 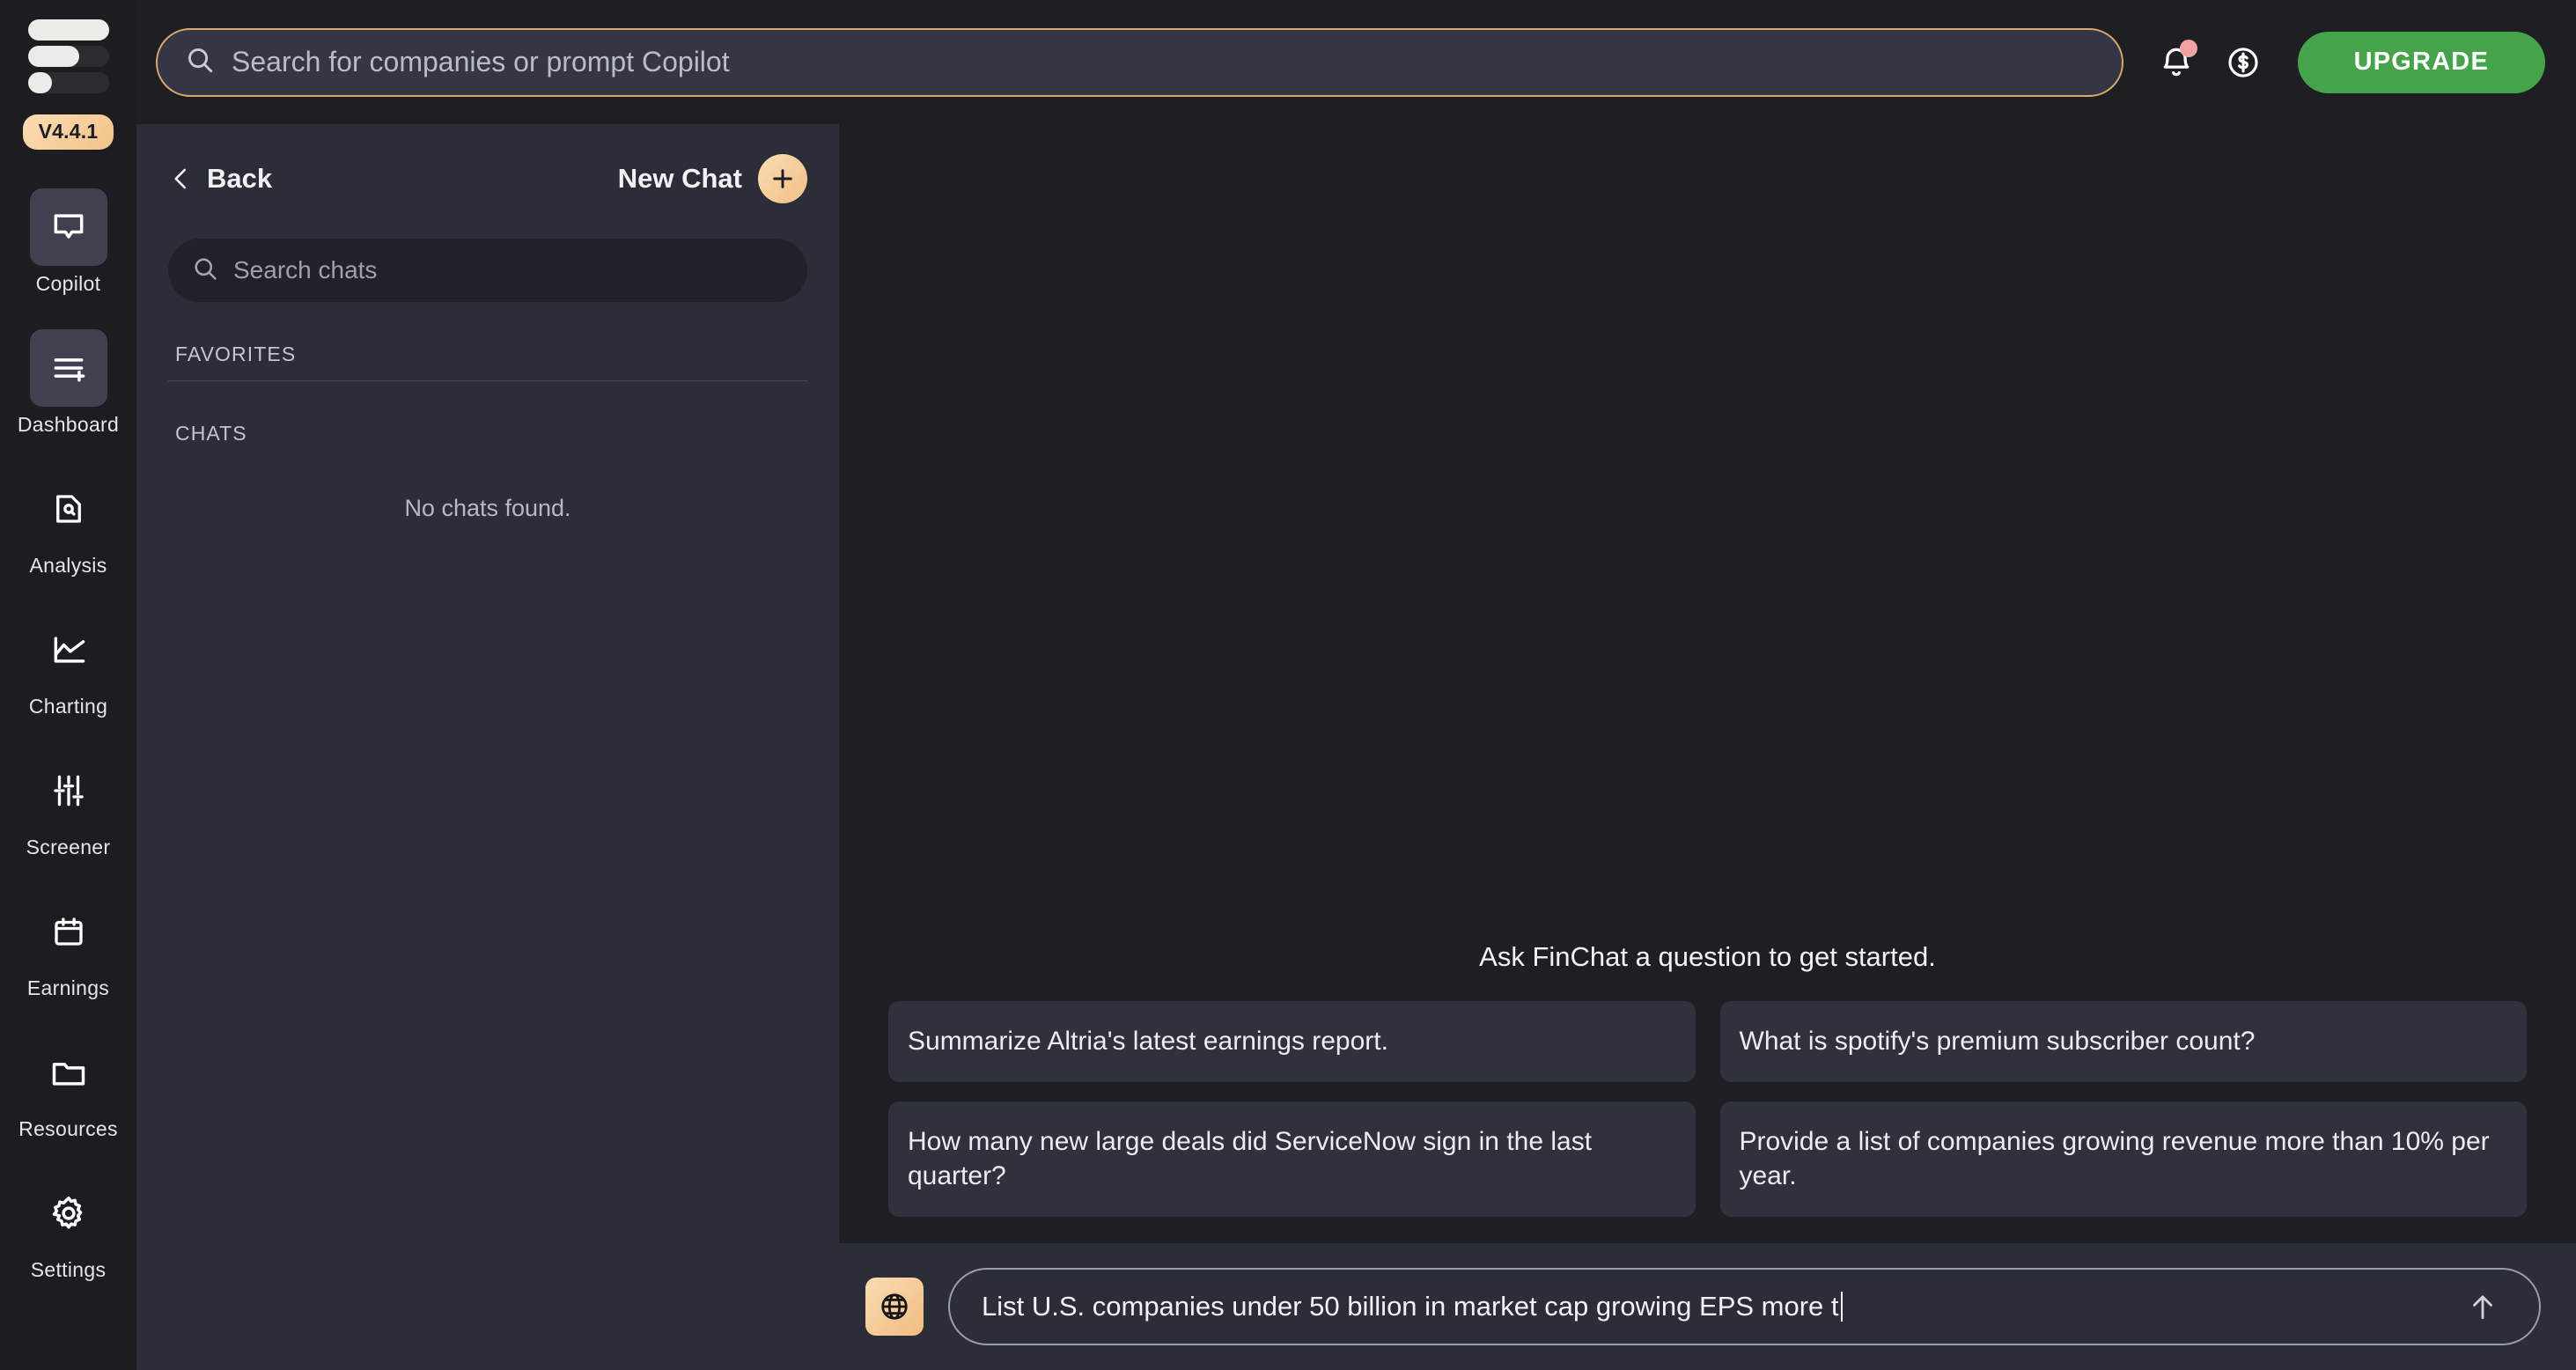 I want to click on notifications-button, so click(x=2176, y=62).